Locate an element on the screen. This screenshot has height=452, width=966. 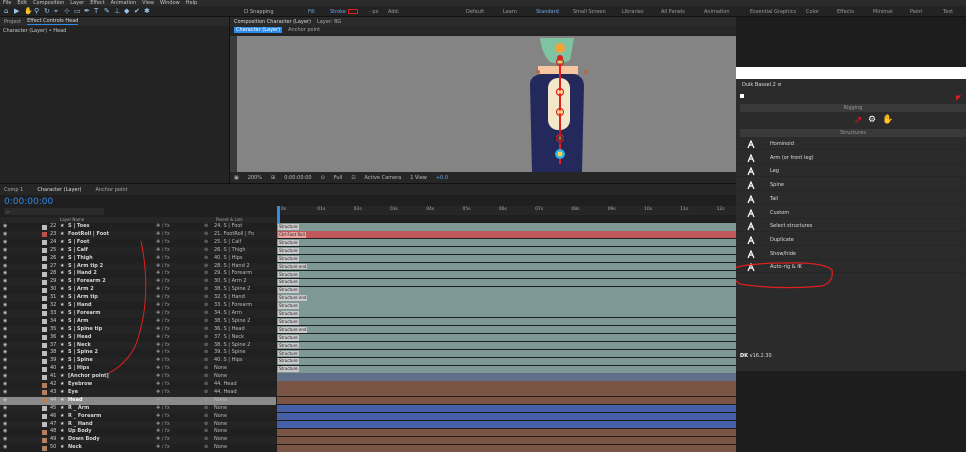
workspace-color: Color is located at coordinates (812, 12).